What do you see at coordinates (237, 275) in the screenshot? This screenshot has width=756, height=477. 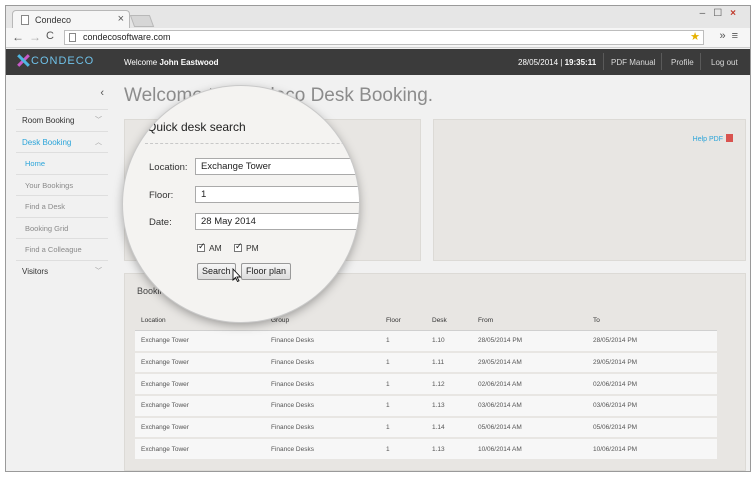 I see `mouse-pointer-icon` at bounding box center [237, 275].